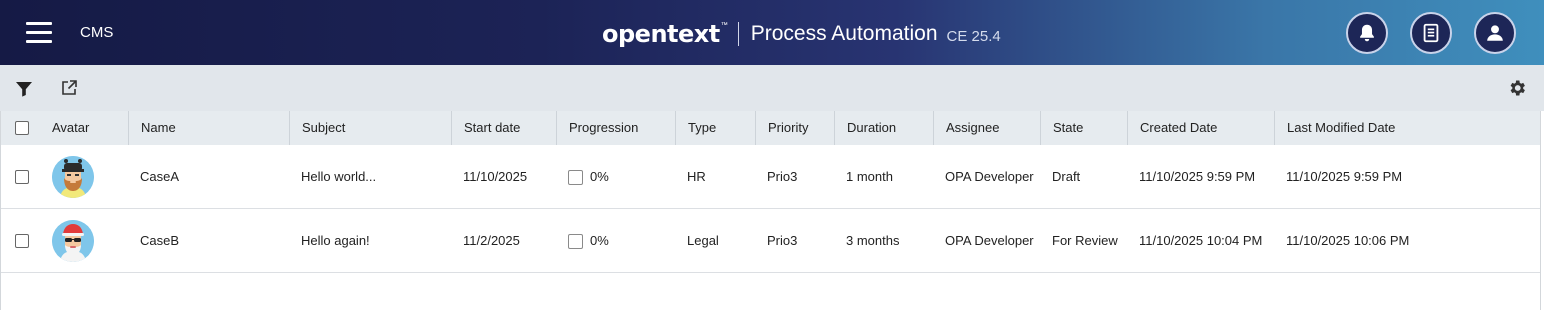  Describe the element at coordinates (1201, 240) in the screenshot. I see `case-created-date: 11/10/2025 10:04 PM` at that location.